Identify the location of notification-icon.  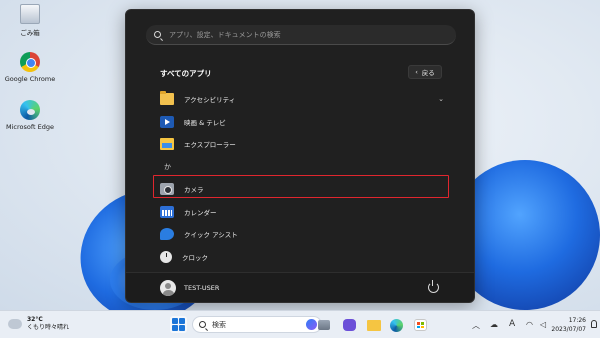
(594, 324).